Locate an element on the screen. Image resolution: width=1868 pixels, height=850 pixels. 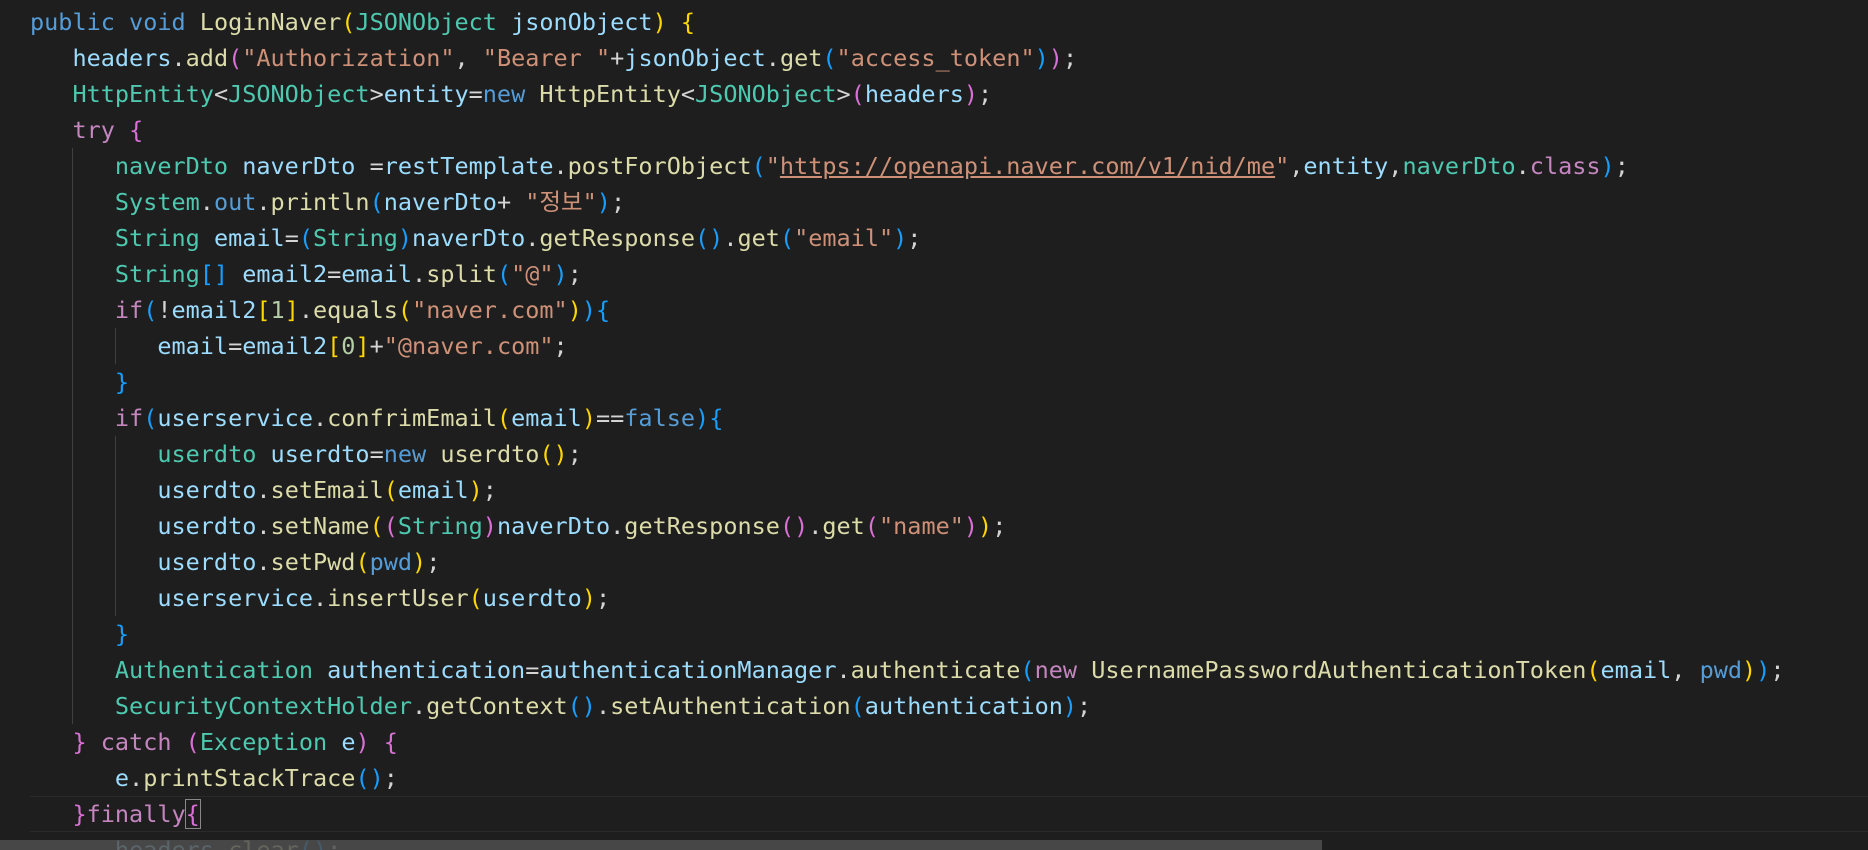
horizontal-scrollbar is located at coordinates (661, 845).